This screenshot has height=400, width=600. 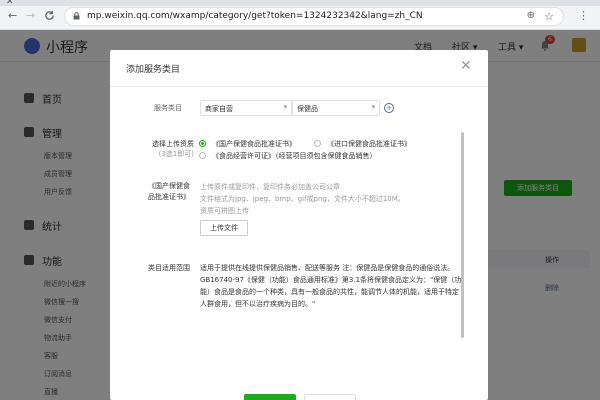 What do you see at coordinates (583, 15) in the screenshot?
I see `browser-menu-icon: ⋮` at bounding box center [583, 15].